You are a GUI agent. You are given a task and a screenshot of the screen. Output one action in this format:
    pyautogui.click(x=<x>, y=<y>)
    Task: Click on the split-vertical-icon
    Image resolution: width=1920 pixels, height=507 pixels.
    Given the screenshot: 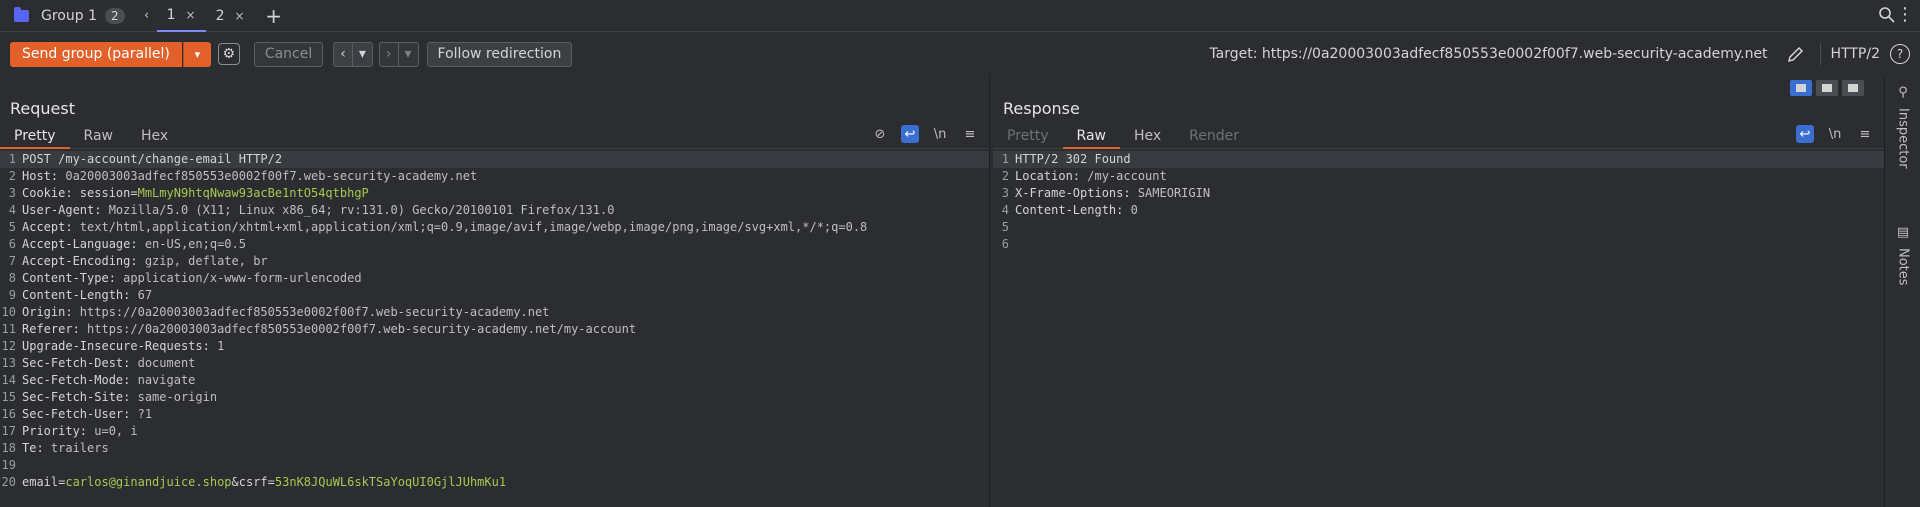 What is the action you would take?
    pyautogui.click(x=1827, y=88)
    